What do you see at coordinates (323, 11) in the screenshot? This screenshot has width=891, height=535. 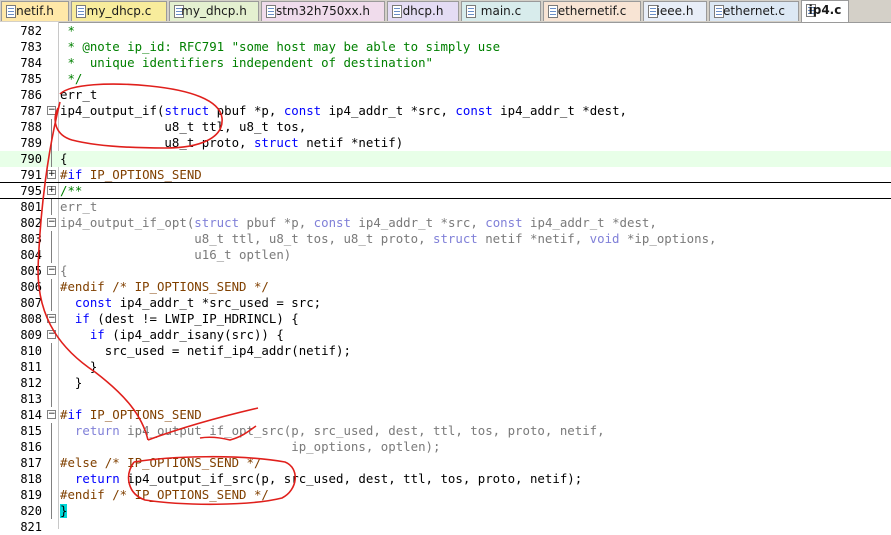 I see `tab-stm32h750xx-h: stm32h750xx.h` at bounding box center [323, 11].